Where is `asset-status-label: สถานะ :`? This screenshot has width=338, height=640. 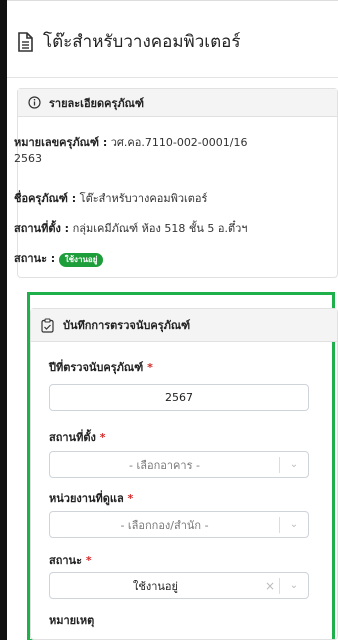 asset-status-label: สถานะ : is located at coordinates (35, 258).